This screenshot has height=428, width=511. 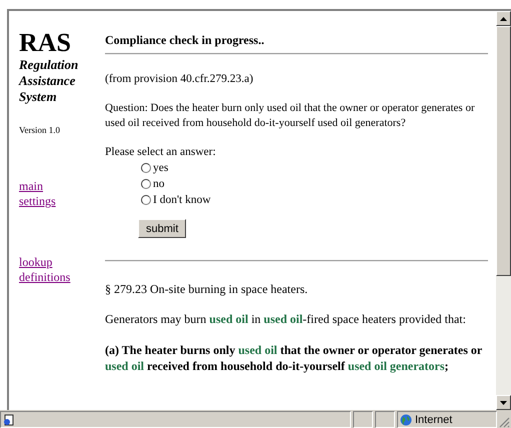 What do you see at coordinates (158, 184) in the screenshot?
I see `option-label: no` at bounding box center [158, 184].